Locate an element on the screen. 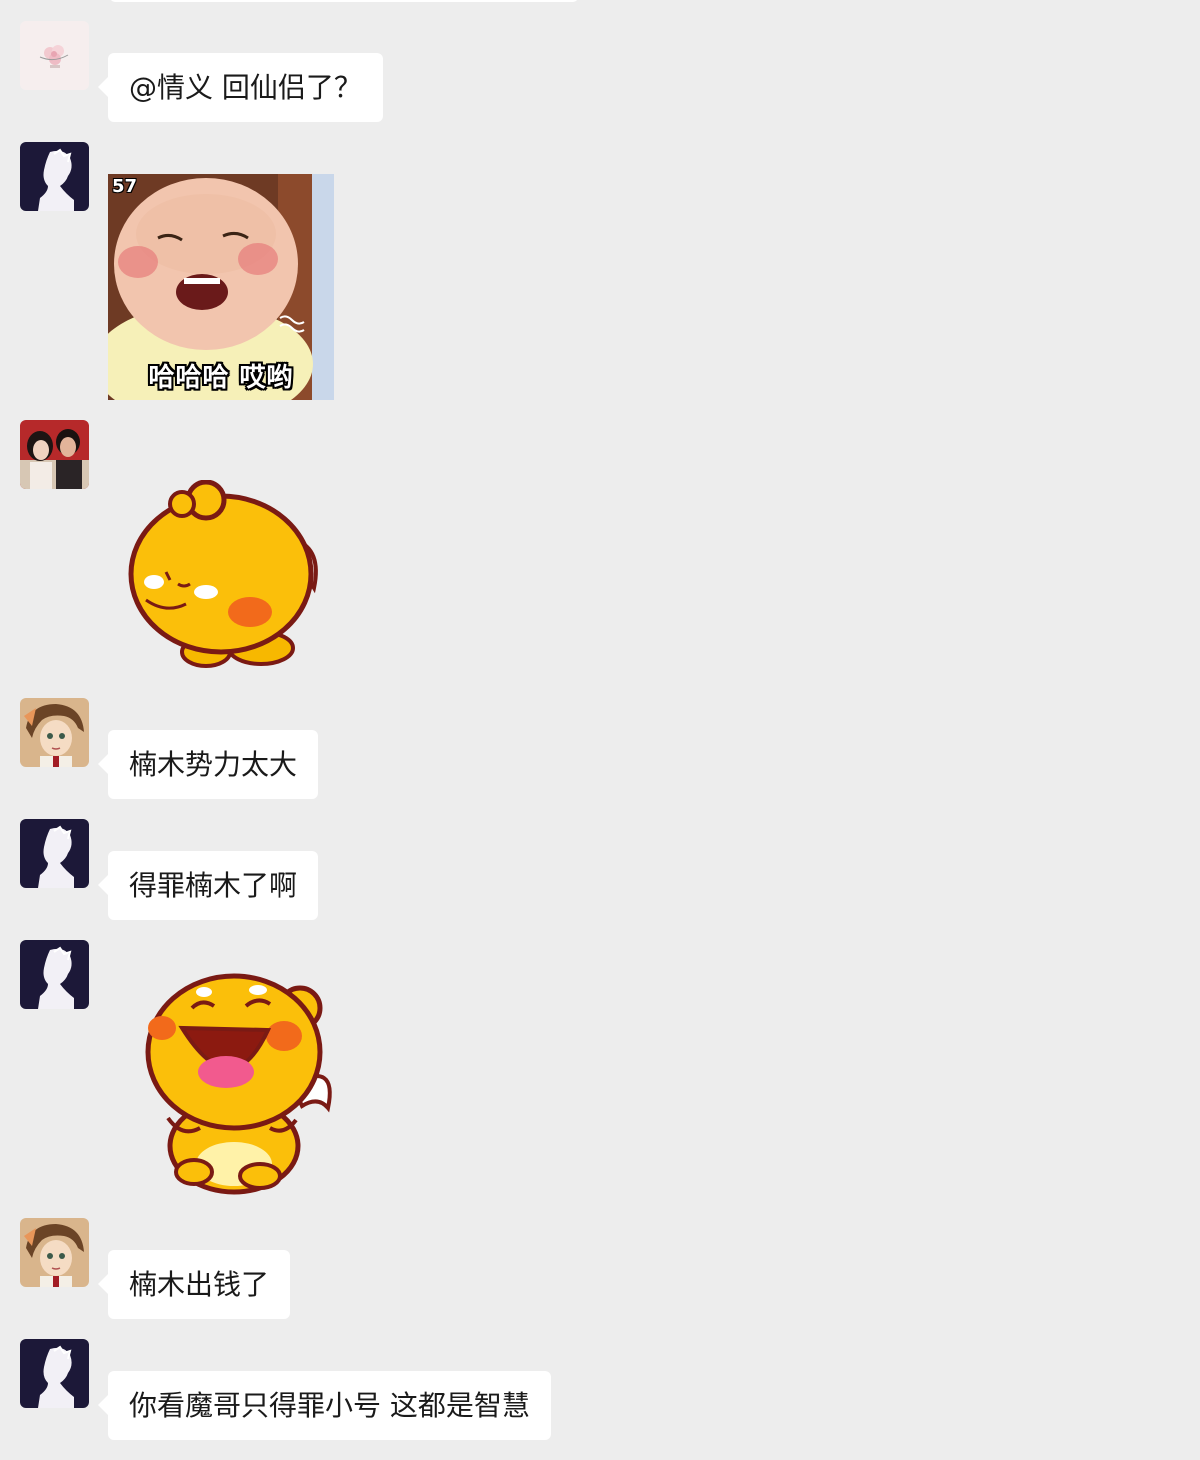 The width and height of the screenshot is (1200, 1460). message-text: 楠木势力太大 is located at coordinates (213, 764).